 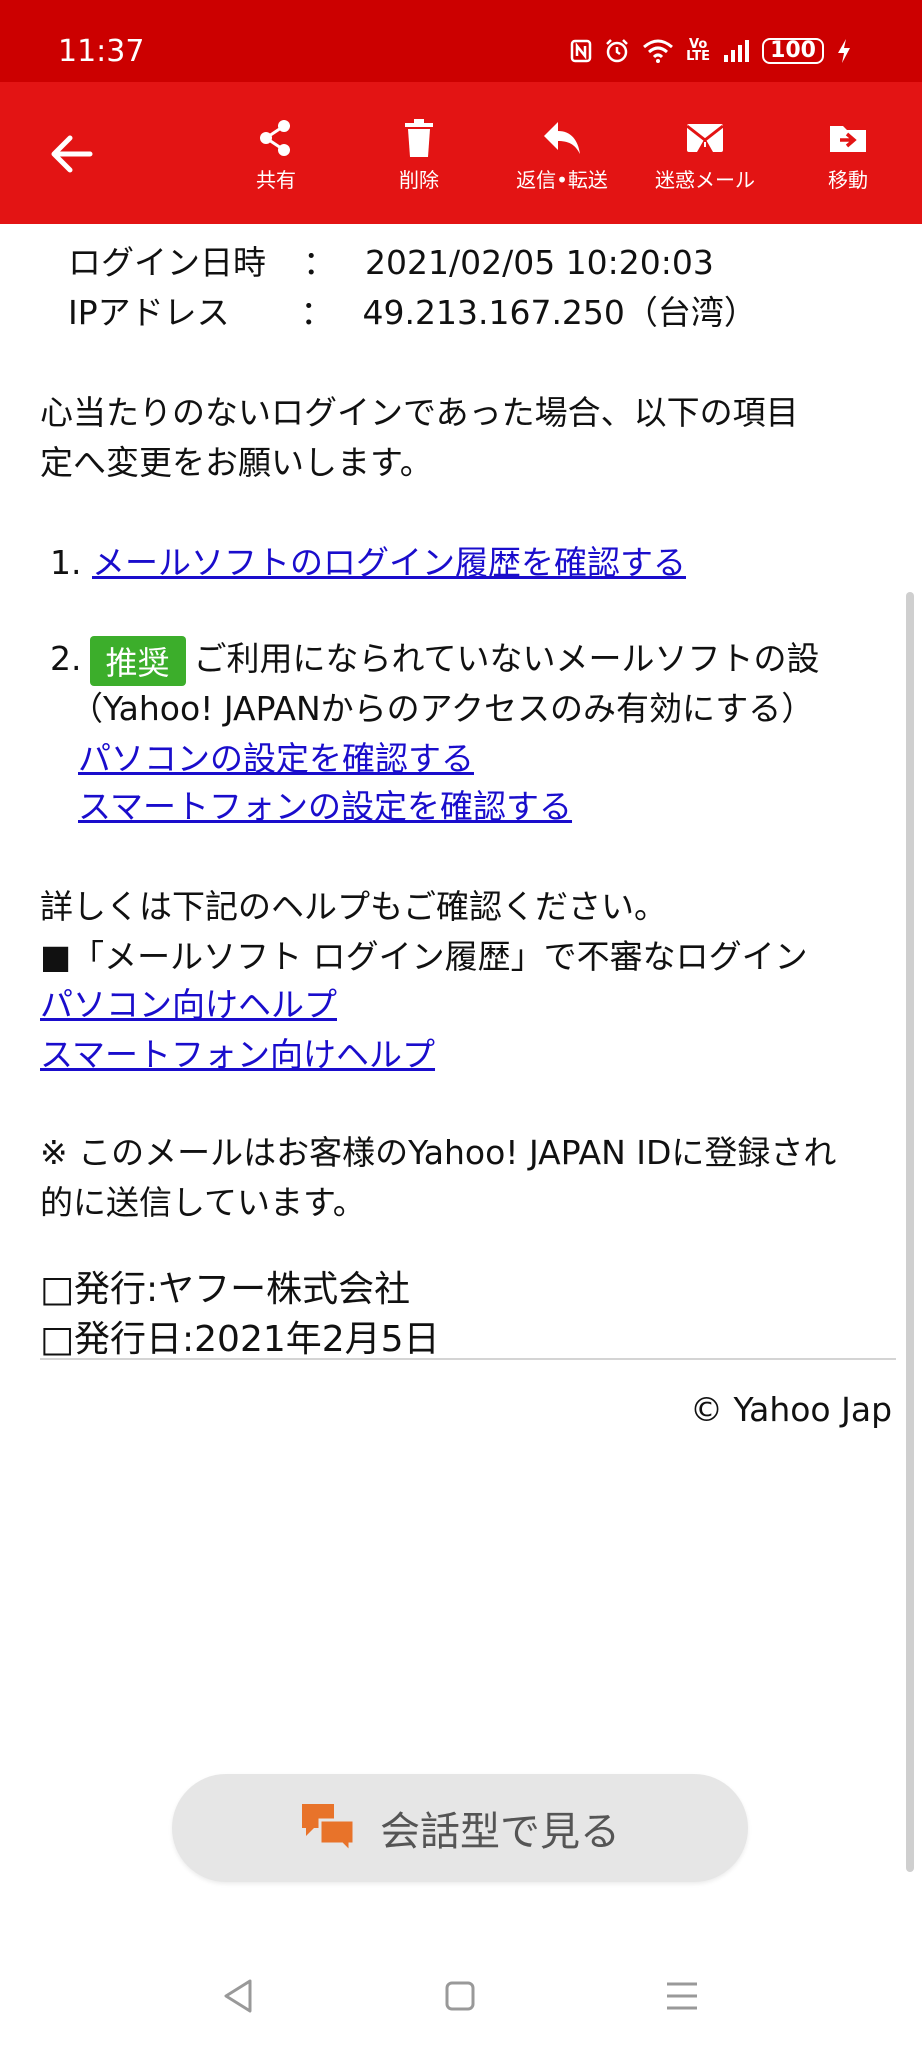 I want to click on list-number: 2., so click(x=66, y=658).